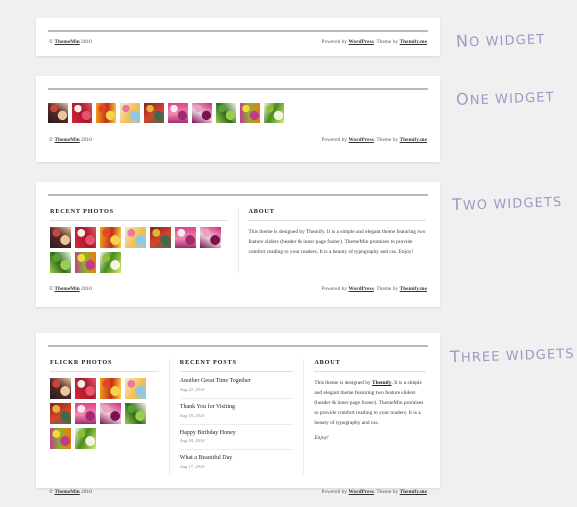 The width and height of the screenshot is (577, 507). Describe the element at coordinates (237, 459) in the screenshot. I see `post-title: What a Beautiful Day` at that location.